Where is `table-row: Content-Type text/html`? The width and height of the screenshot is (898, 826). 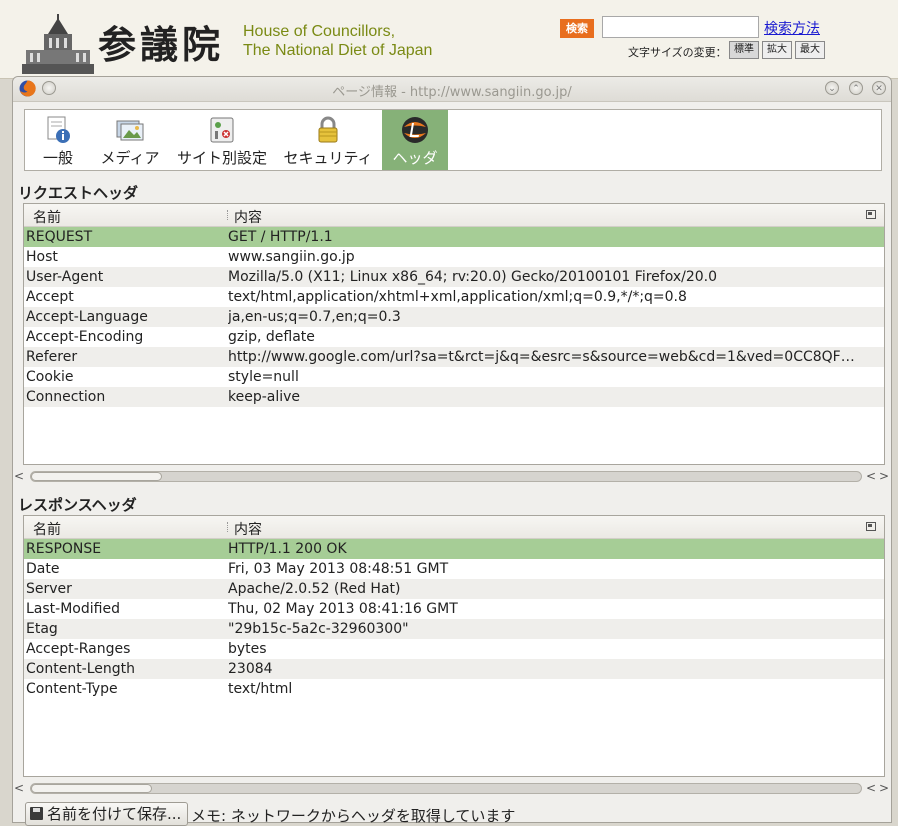 table-row: Content-Type text/html is located at coordinates (454, 689).